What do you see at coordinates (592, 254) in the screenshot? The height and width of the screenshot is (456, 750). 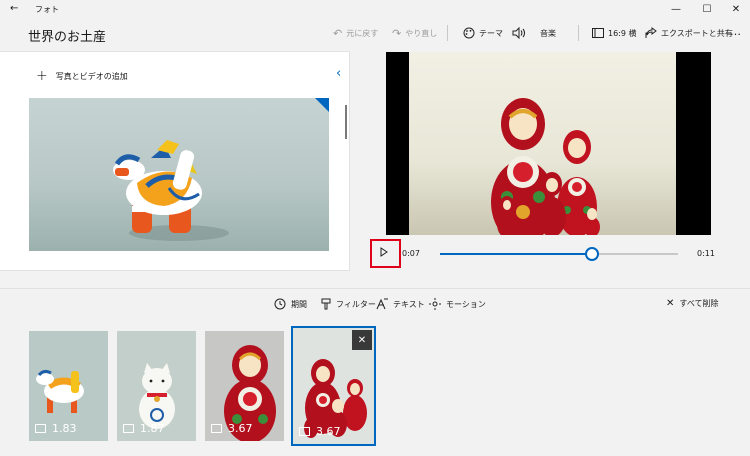 I see `seek-thumb` at bounding box center [592, 254].